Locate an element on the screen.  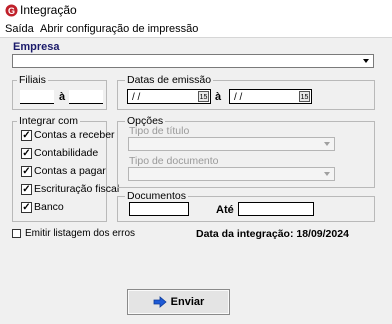
empresa-dropdown-button is located at coordinates (366, 61).